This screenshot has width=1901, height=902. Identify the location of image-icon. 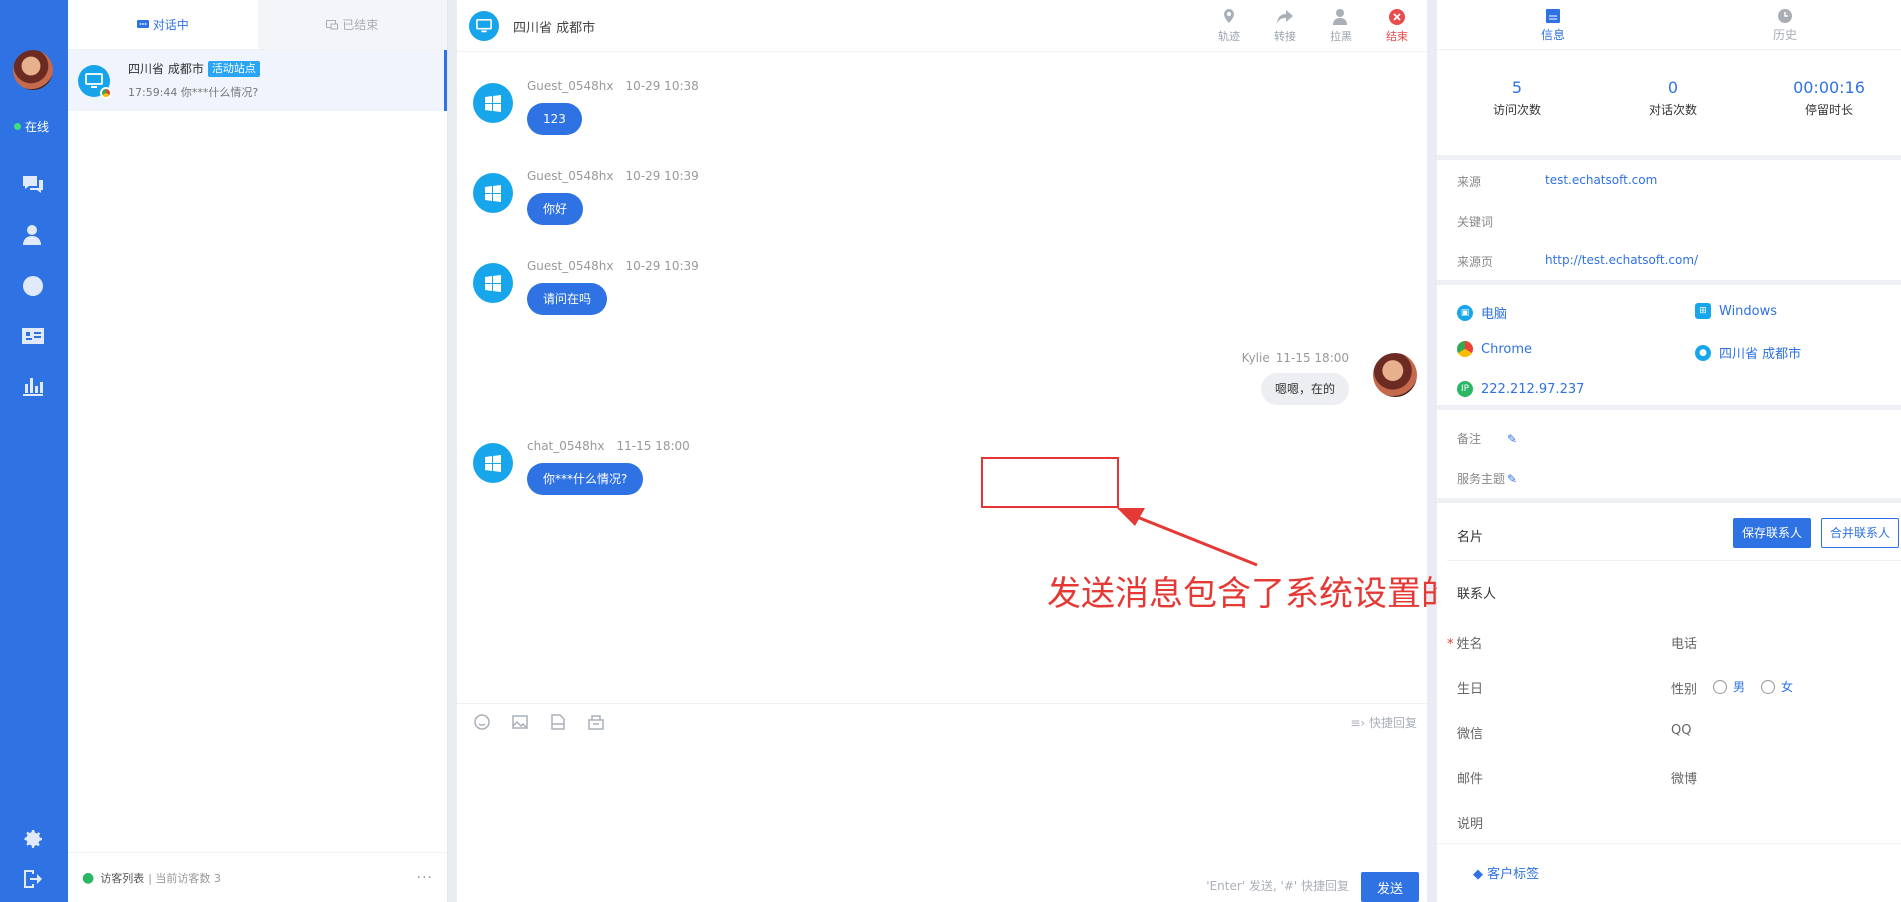
(520, 722).